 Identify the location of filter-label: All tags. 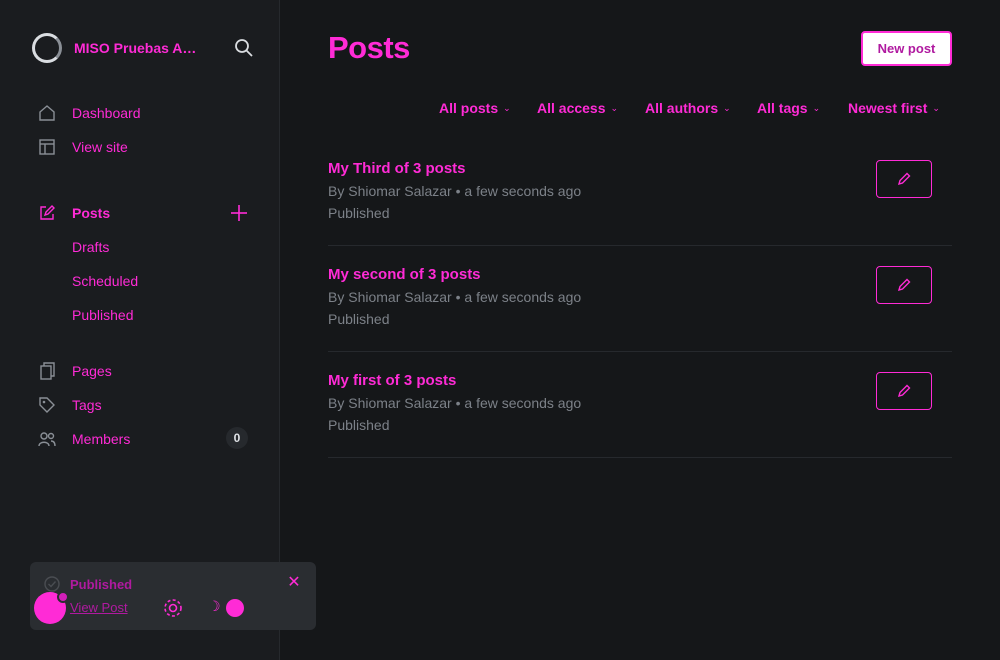
(782, 108).